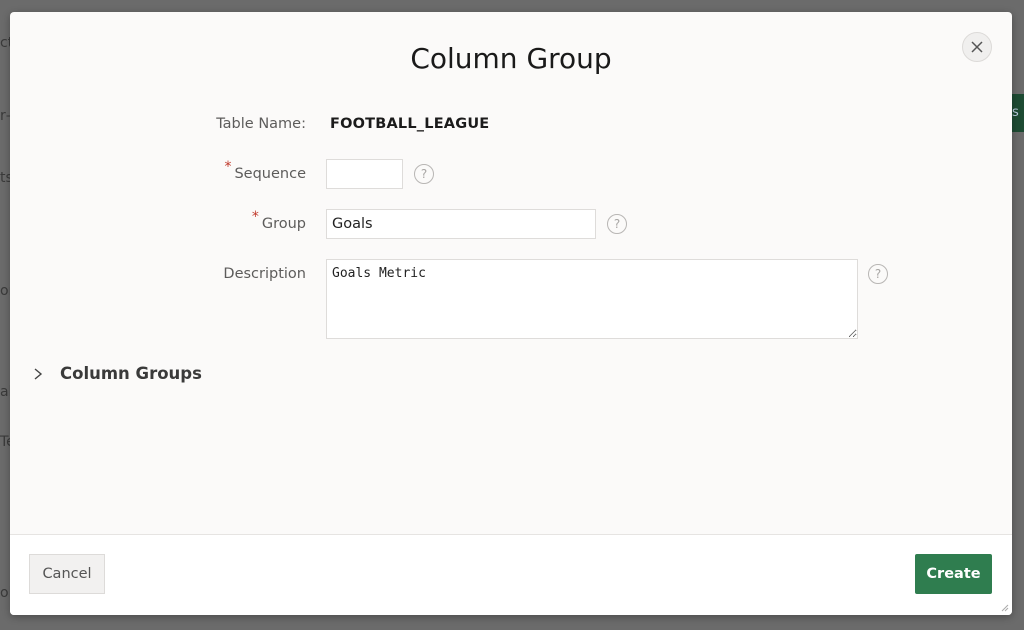 This screenshot has height=630, width=1024. What do you see at coordinates (264, 274) in the screenshot?
I see `description-label: Description` at bounding box center [264, 274].